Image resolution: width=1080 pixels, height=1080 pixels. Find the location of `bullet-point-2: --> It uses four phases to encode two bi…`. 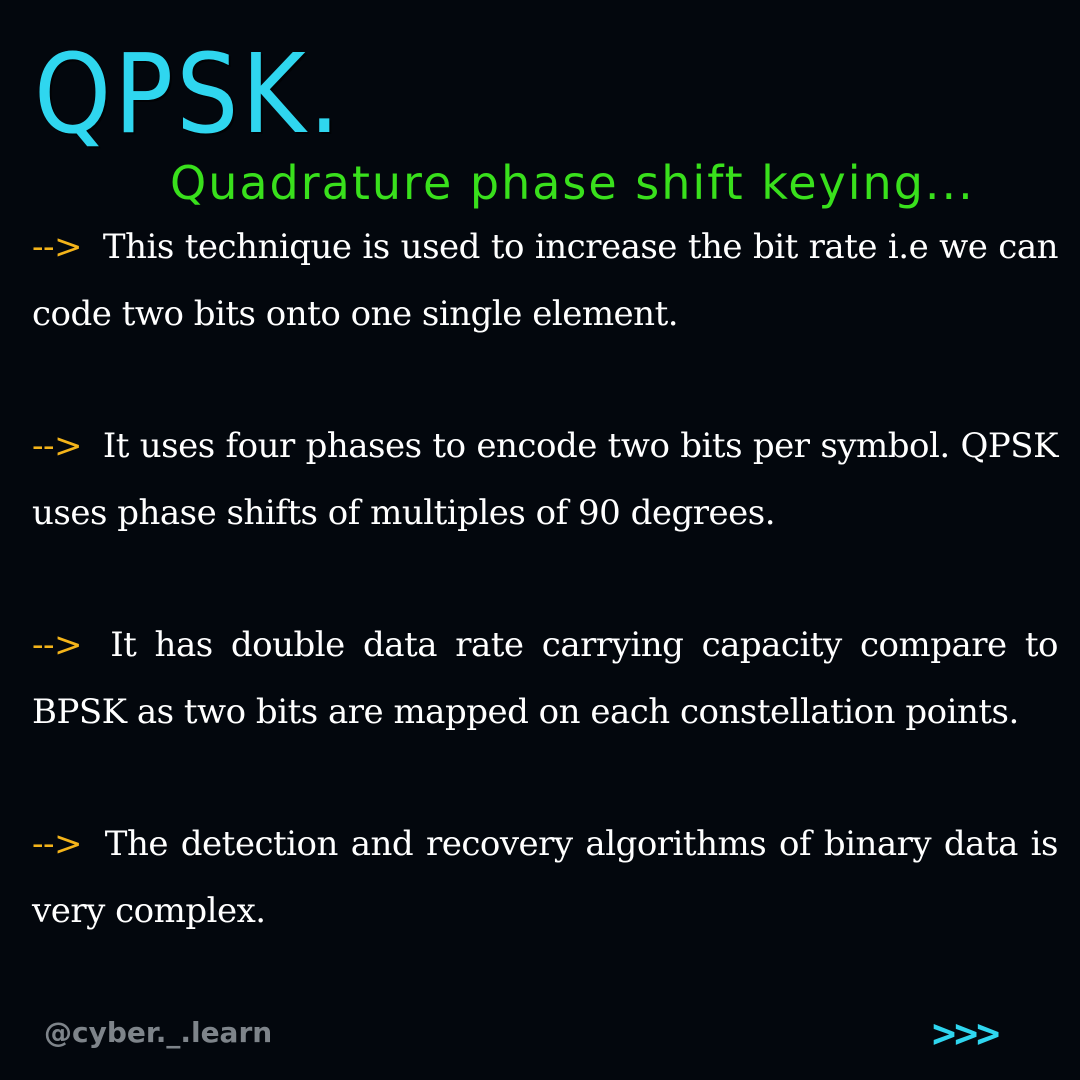

bullet-point-2: --> It uses four phases to encode two bi… is located at coordinates (545, 480).